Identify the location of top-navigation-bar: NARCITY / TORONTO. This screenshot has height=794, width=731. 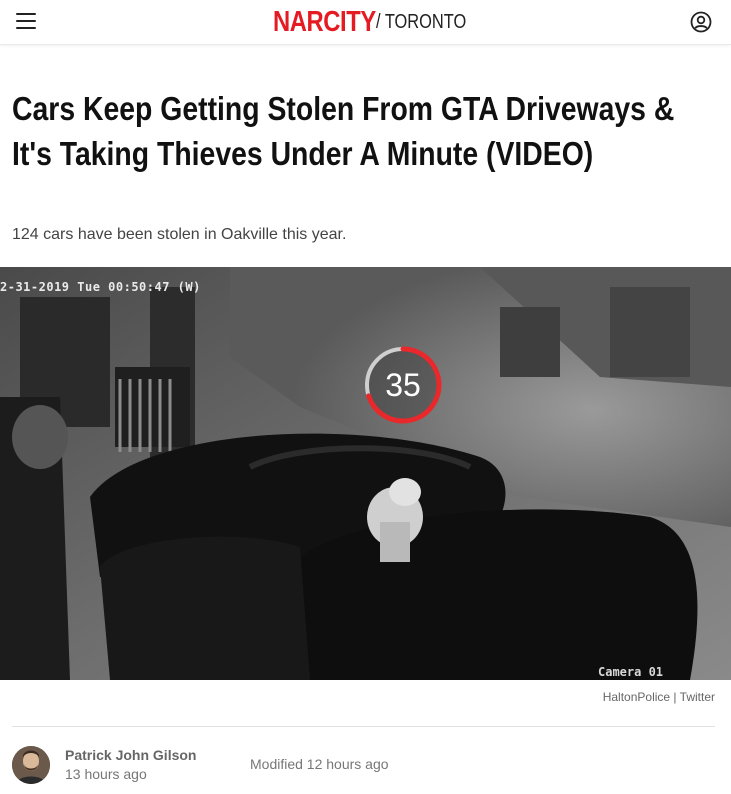
(365, 22).